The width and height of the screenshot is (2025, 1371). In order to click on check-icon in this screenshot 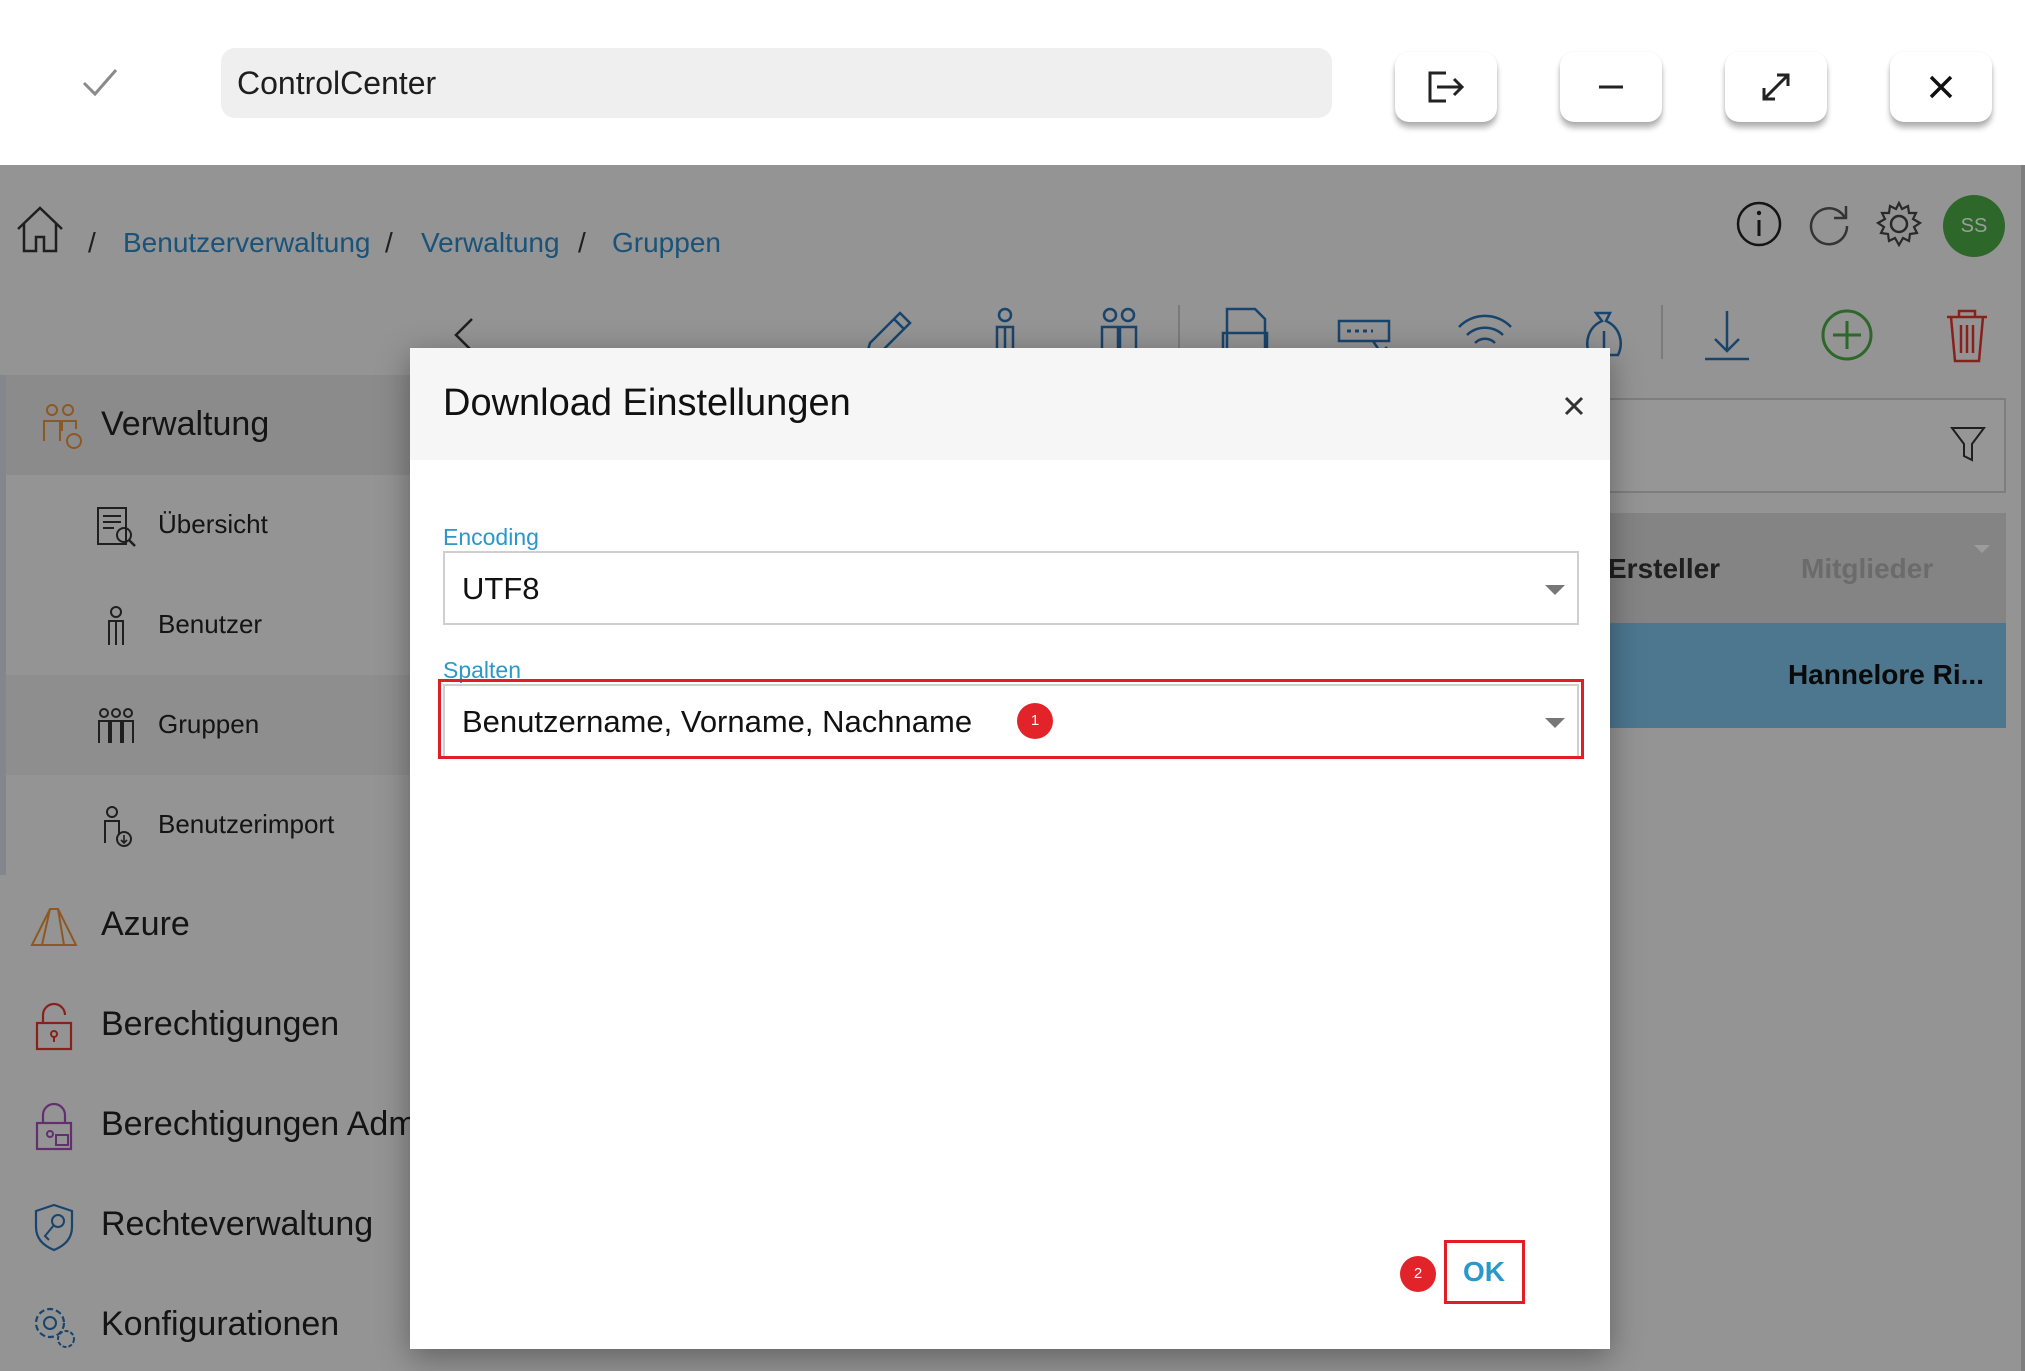, I will do `click(100, 82)`.